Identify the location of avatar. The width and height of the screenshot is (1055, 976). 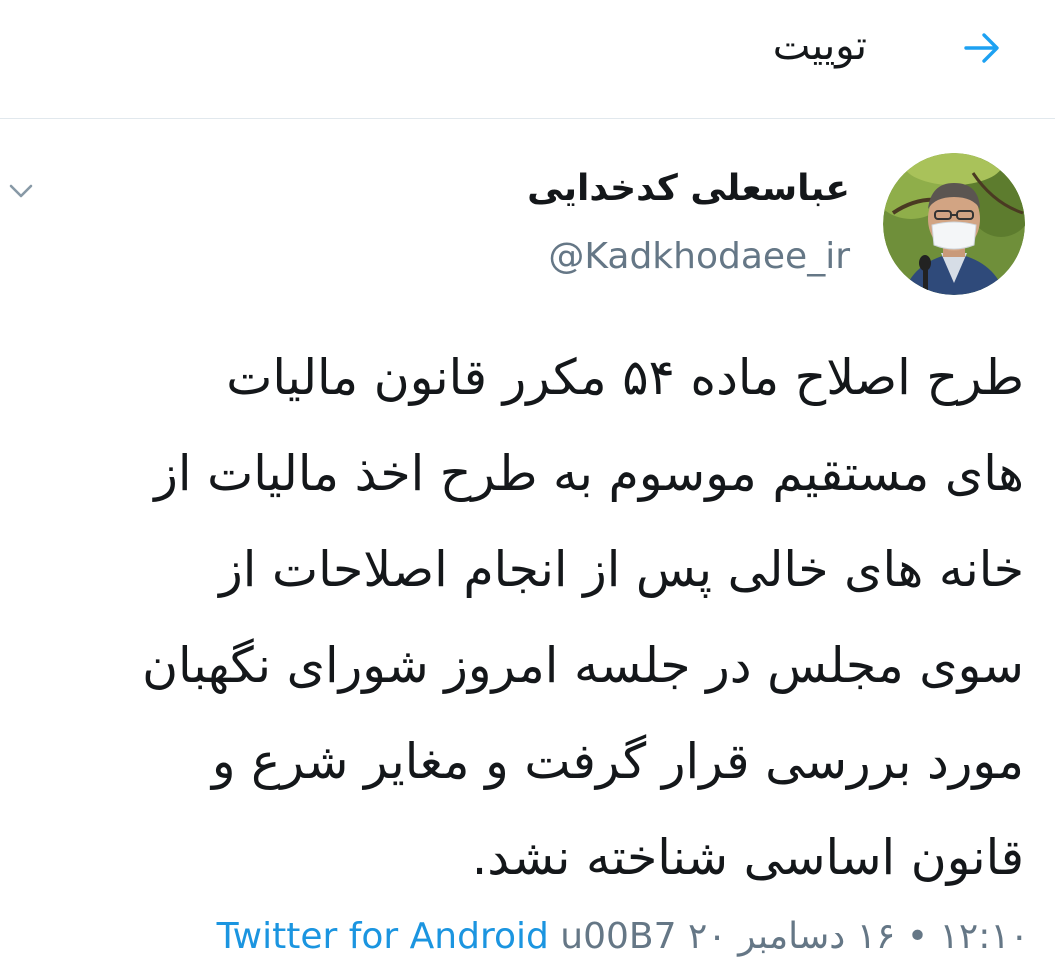
(954, 224).